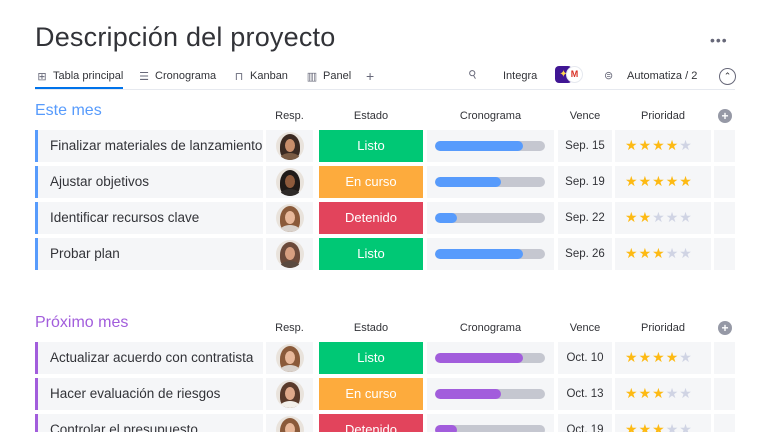  I want to click on tab-cronograma: ☰ Cronograma, so click(176, 76).